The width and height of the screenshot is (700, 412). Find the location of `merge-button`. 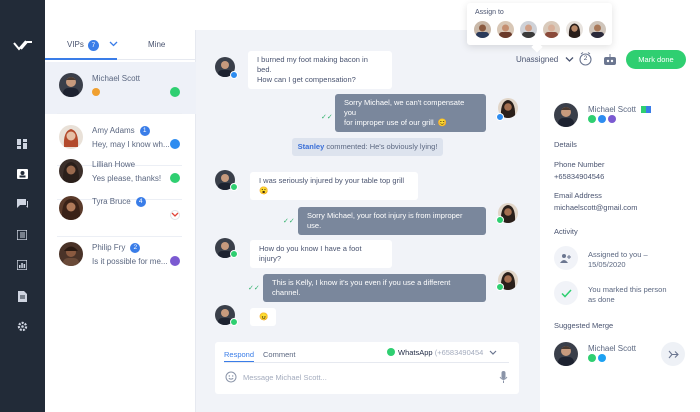

merge-button is located at coordinates (673, 354).